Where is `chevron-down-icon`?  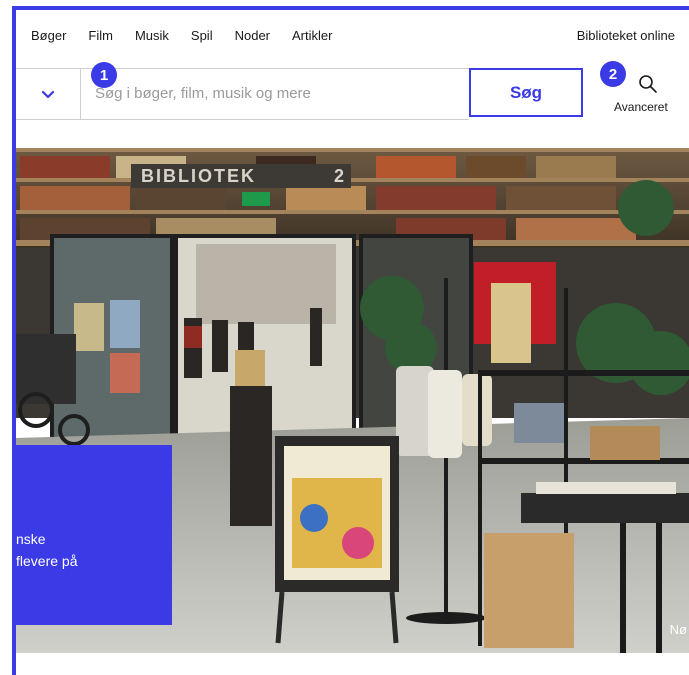
chevron-down-icon is located at coordinates (48, 94).